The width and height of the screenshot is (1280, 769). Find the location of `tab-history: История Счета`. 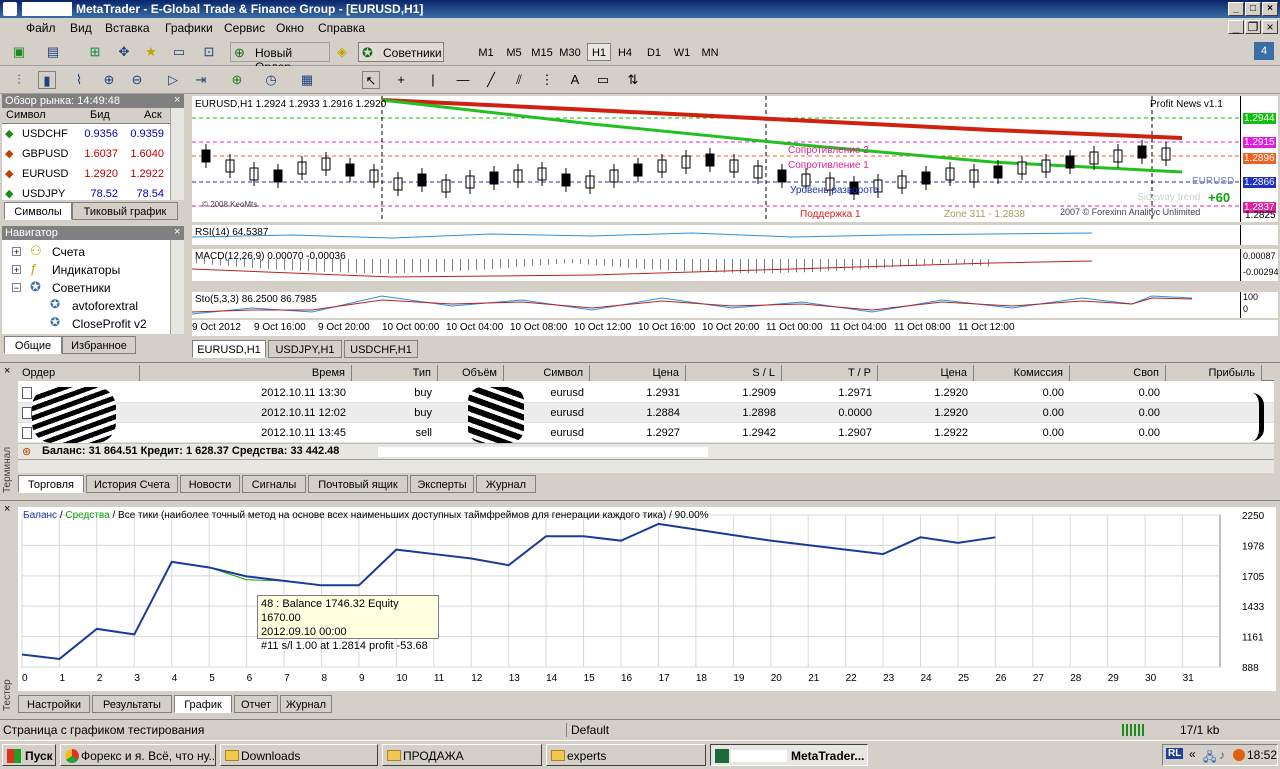

tab-history: История Счета is located at coordinates (132, 484).